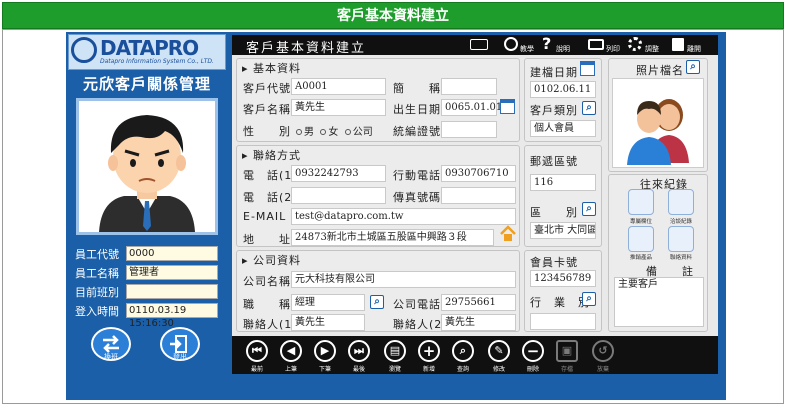  What do you see at coordinates (359, 351) in the screenshot?
I see `last-record-button: ⏭` at bounding box center [359, 351].